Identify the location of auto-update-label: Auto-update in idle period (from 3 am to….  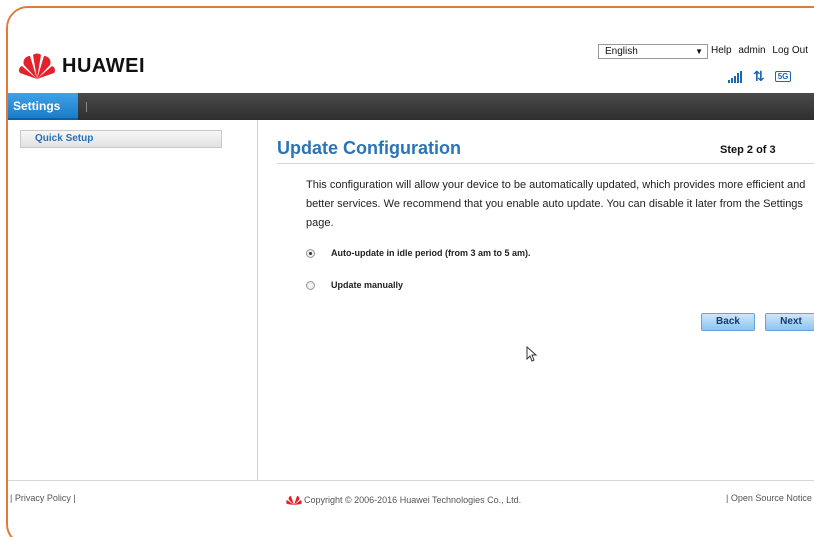
(431, 253).